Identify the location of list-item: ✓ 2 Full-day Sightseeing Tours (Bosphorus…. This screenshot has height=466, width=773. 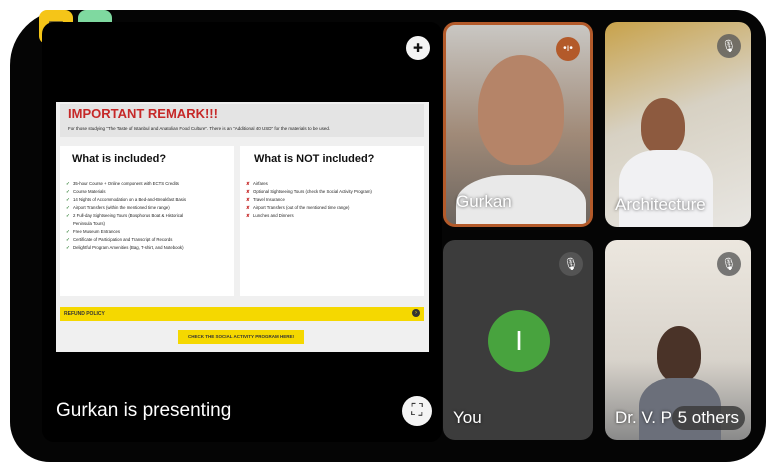
(125, 215).